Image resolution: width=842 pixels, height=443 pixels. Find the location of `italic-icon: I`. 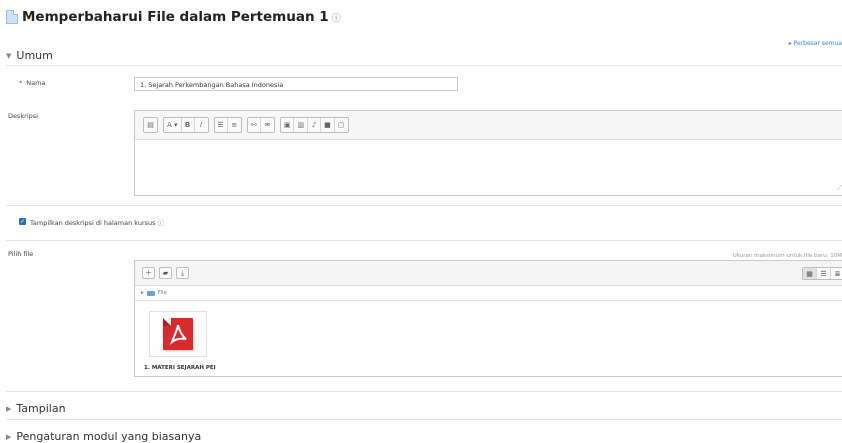

italic-icon: I is located at coordinates (201, 125).